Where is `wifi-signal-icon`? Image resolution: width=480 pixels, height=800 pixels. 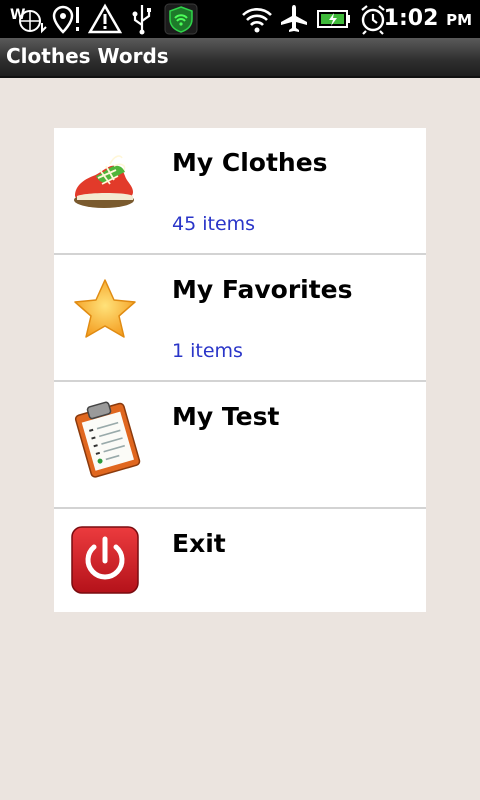
wifi-signal-icon is located at coordinates (257, 20).